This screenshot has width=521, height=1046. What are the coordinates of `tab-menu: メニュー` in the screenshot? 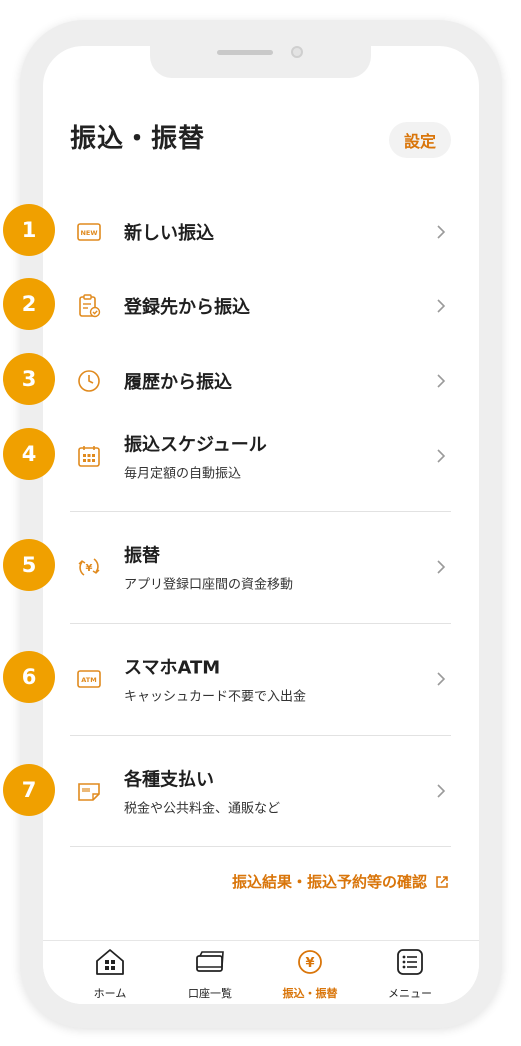 It's located at (410, 974).